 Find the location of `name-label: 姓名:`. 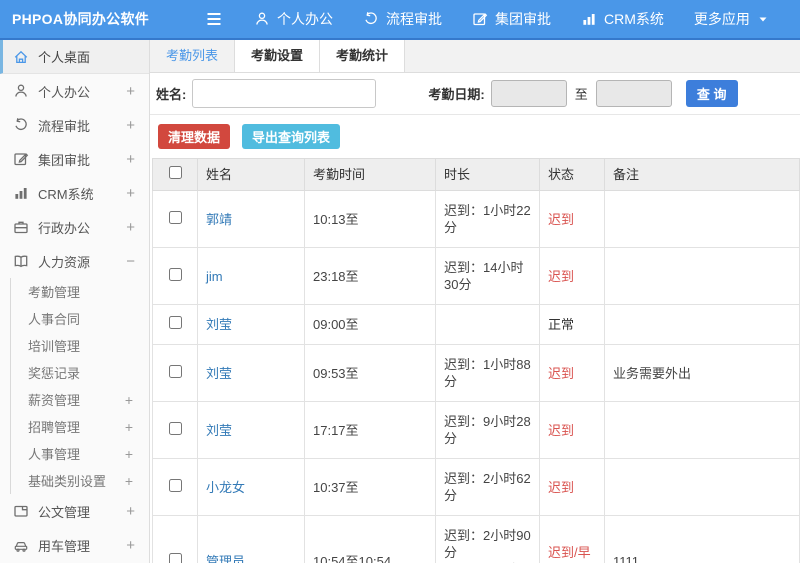

name-label: 姓名: is located at coordinates (171, 94).